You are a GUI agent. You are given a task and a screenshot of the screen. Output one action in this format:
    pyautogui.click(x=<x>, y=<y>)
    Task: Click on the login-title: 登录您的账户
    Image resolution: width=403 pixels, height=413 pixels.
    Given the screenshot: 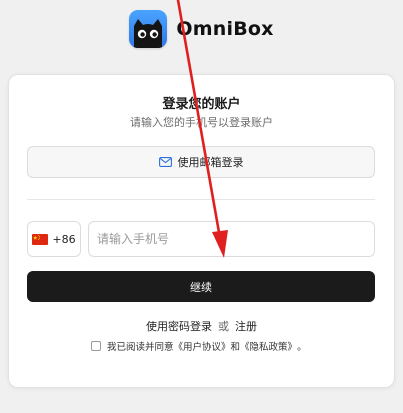 What is the action you would take?
    pyautogui.click(x=201, y=104)
    